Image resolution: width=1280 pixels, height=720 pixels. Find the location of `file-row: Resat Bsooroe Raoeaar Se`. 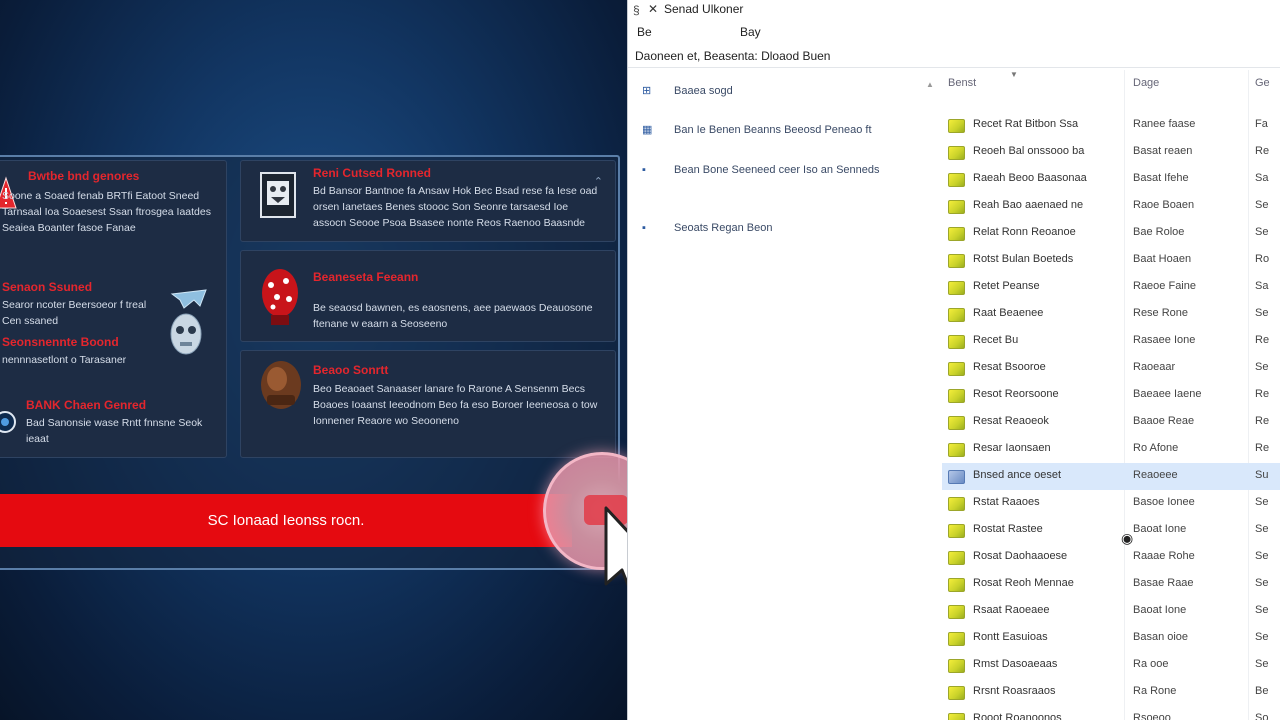

file-row: Resat Bsooroe Raoeaar Se is located at coordinates (1111, 368).